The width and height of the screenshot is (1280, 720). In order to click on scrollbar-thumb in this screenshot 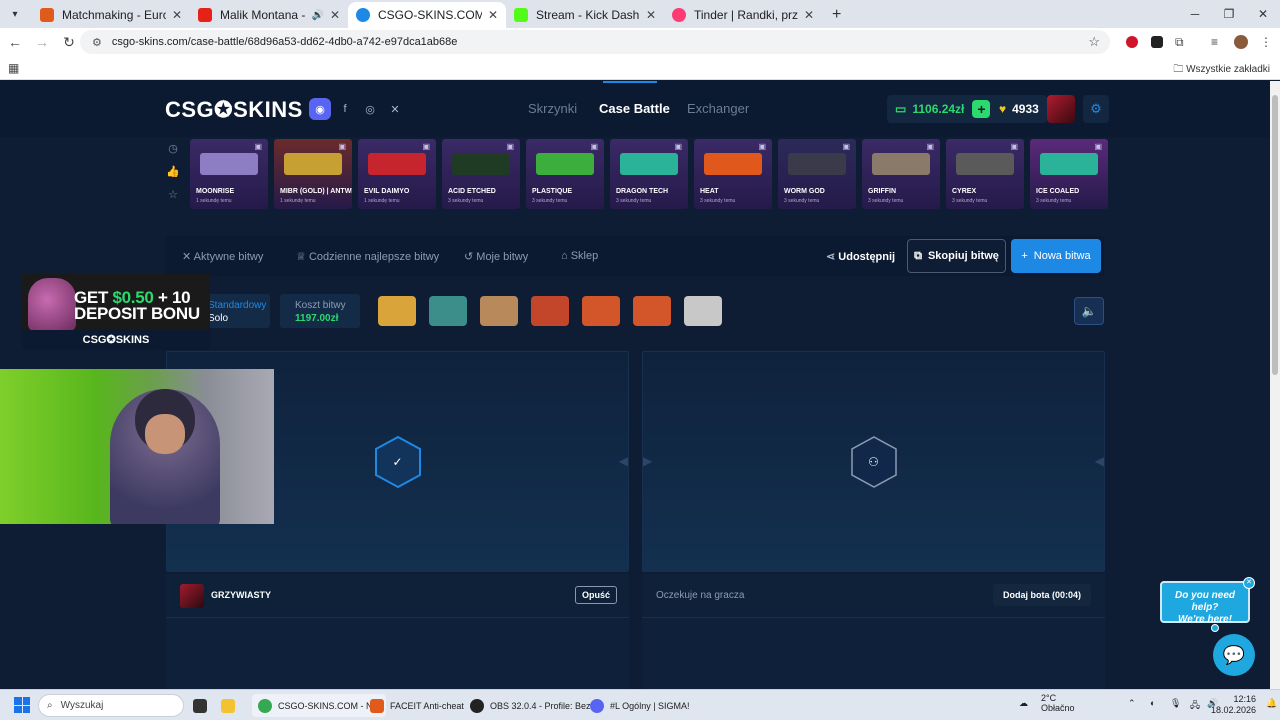, I will do `click(1275, 235)`.